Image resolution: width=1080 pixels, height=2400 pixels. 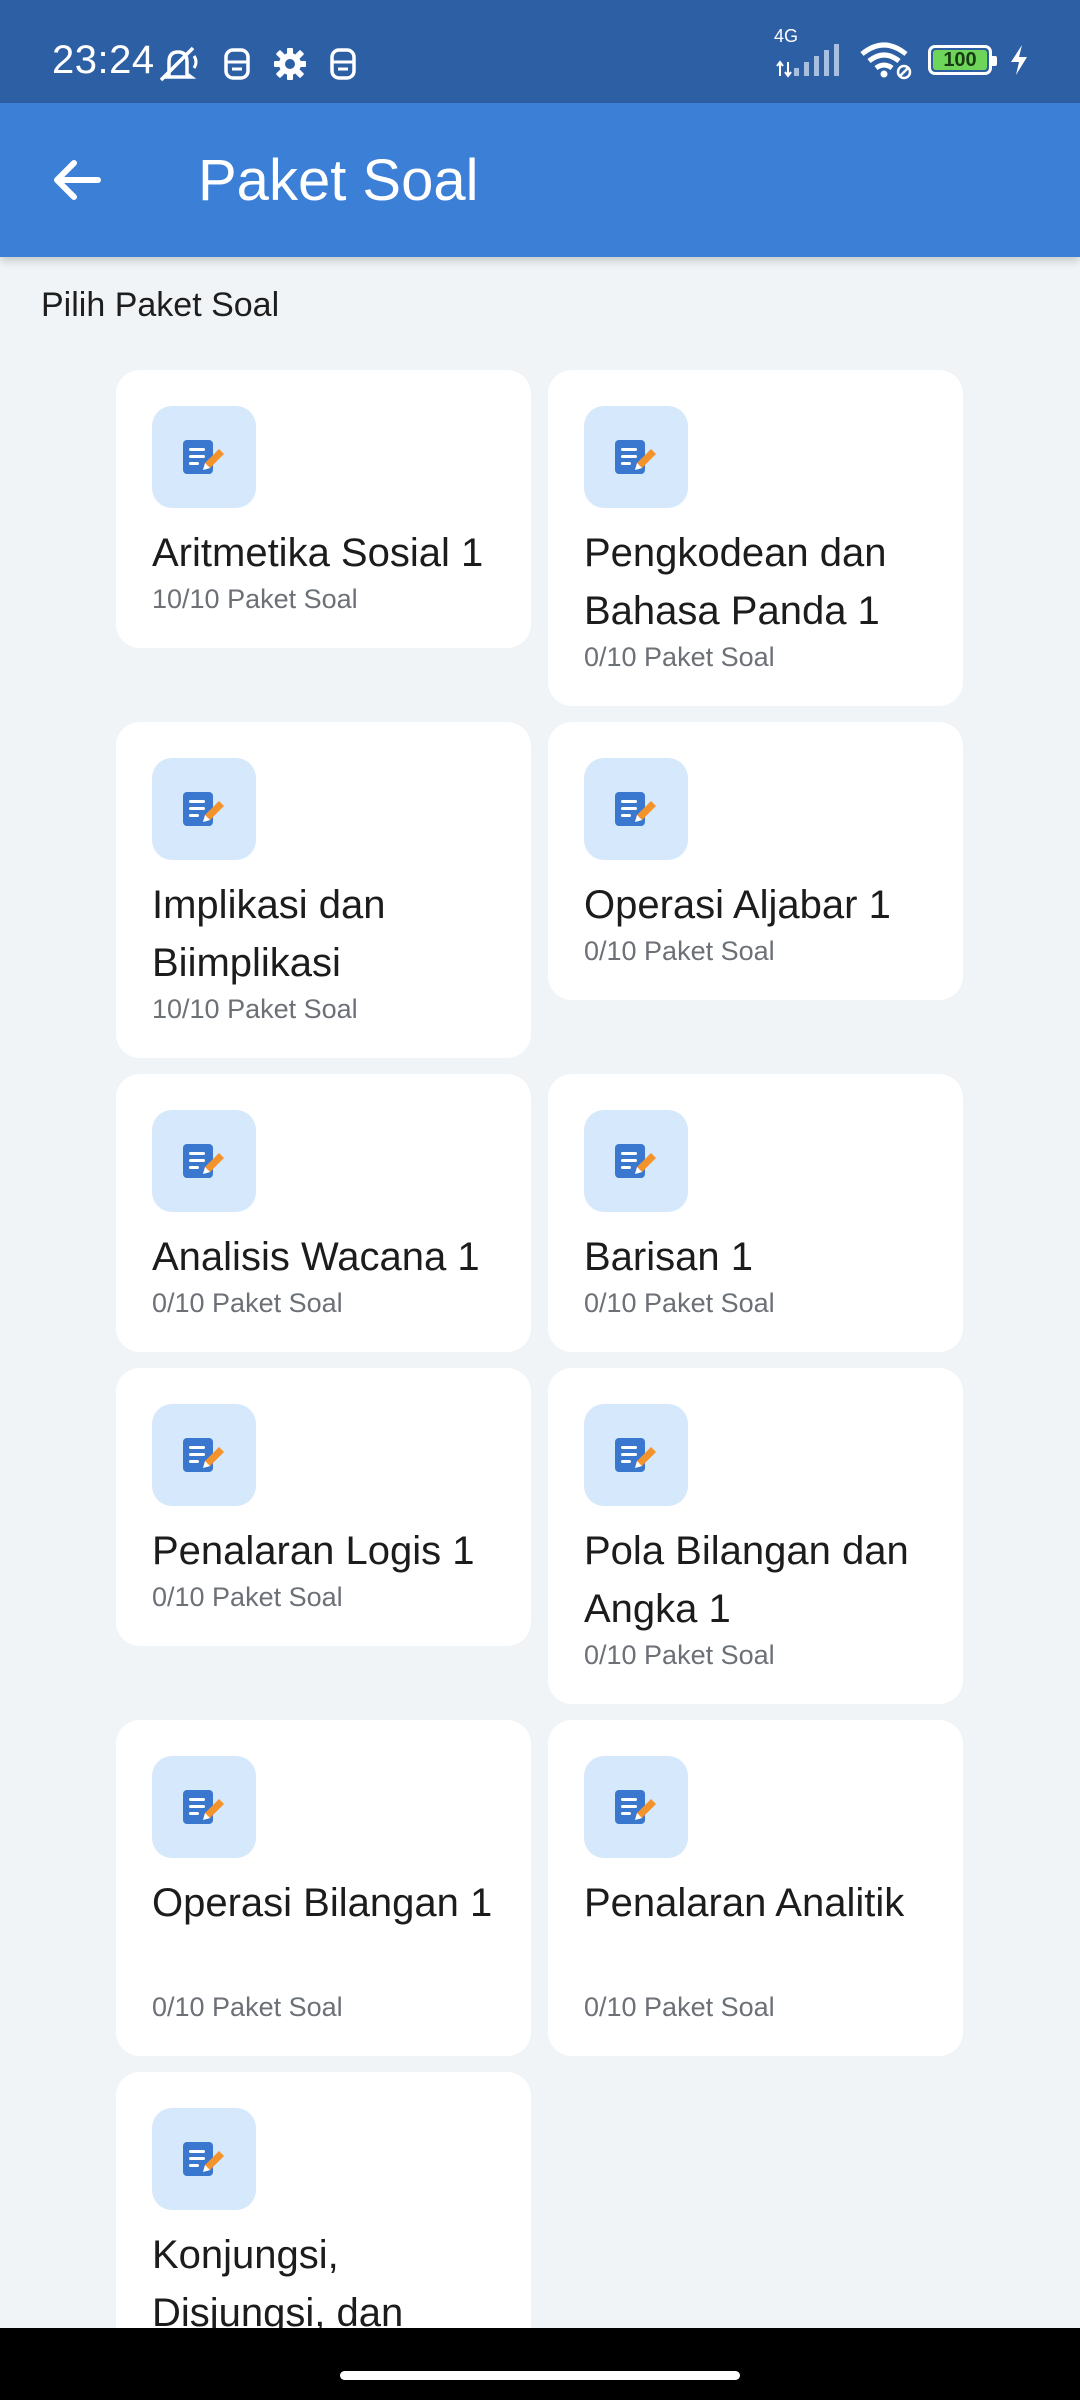 What do you see at coordinates (540, 2364) in the screenshot?
I see `navigation-bar` at bounding box center [540, 2364].